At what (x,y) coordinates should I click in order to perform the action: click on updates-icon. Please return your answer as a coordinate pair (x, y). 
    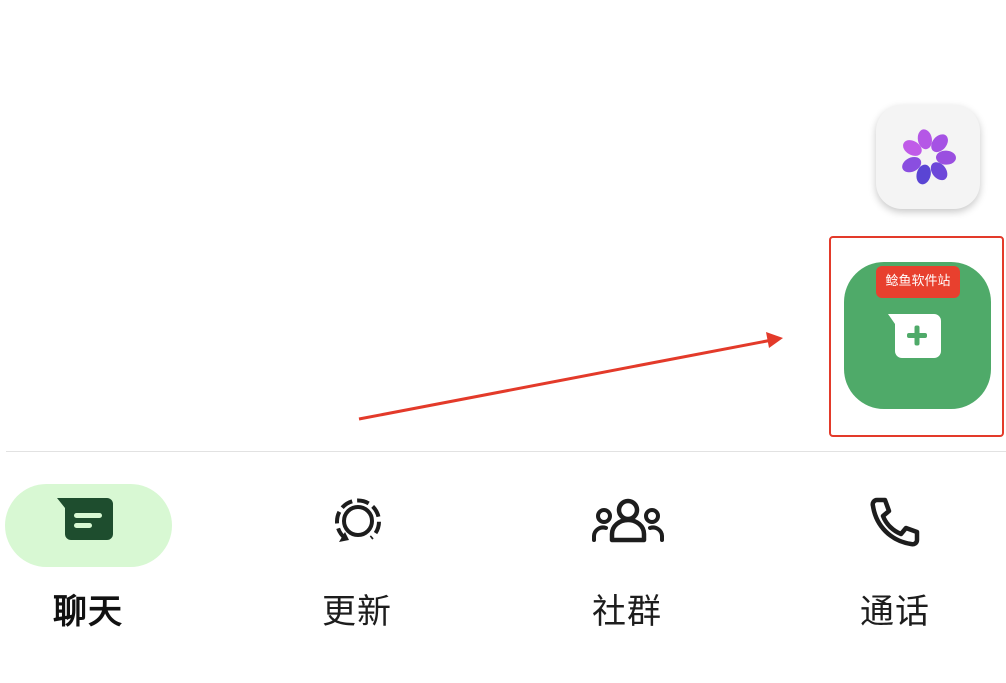
    Looking at the image, I should click on (358, 523).